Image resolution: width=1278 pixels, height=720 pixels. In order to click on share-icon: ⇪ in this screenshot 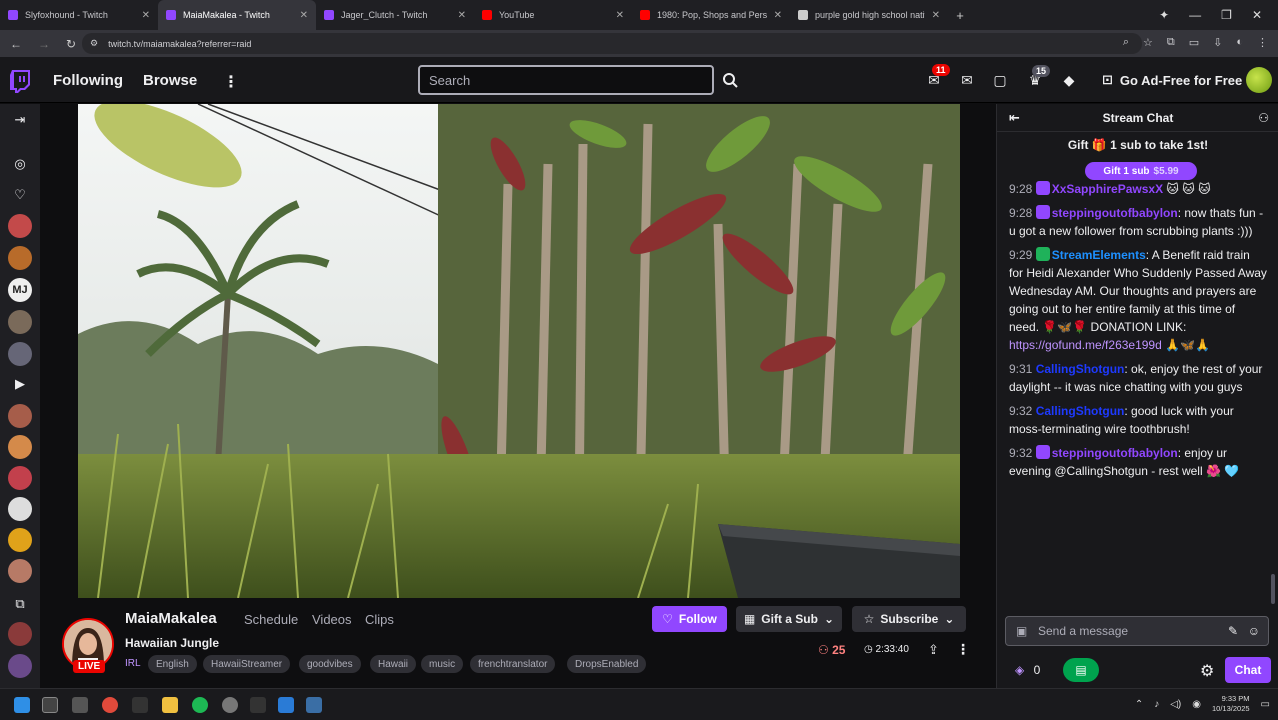, I will do `click(933, 650)`.